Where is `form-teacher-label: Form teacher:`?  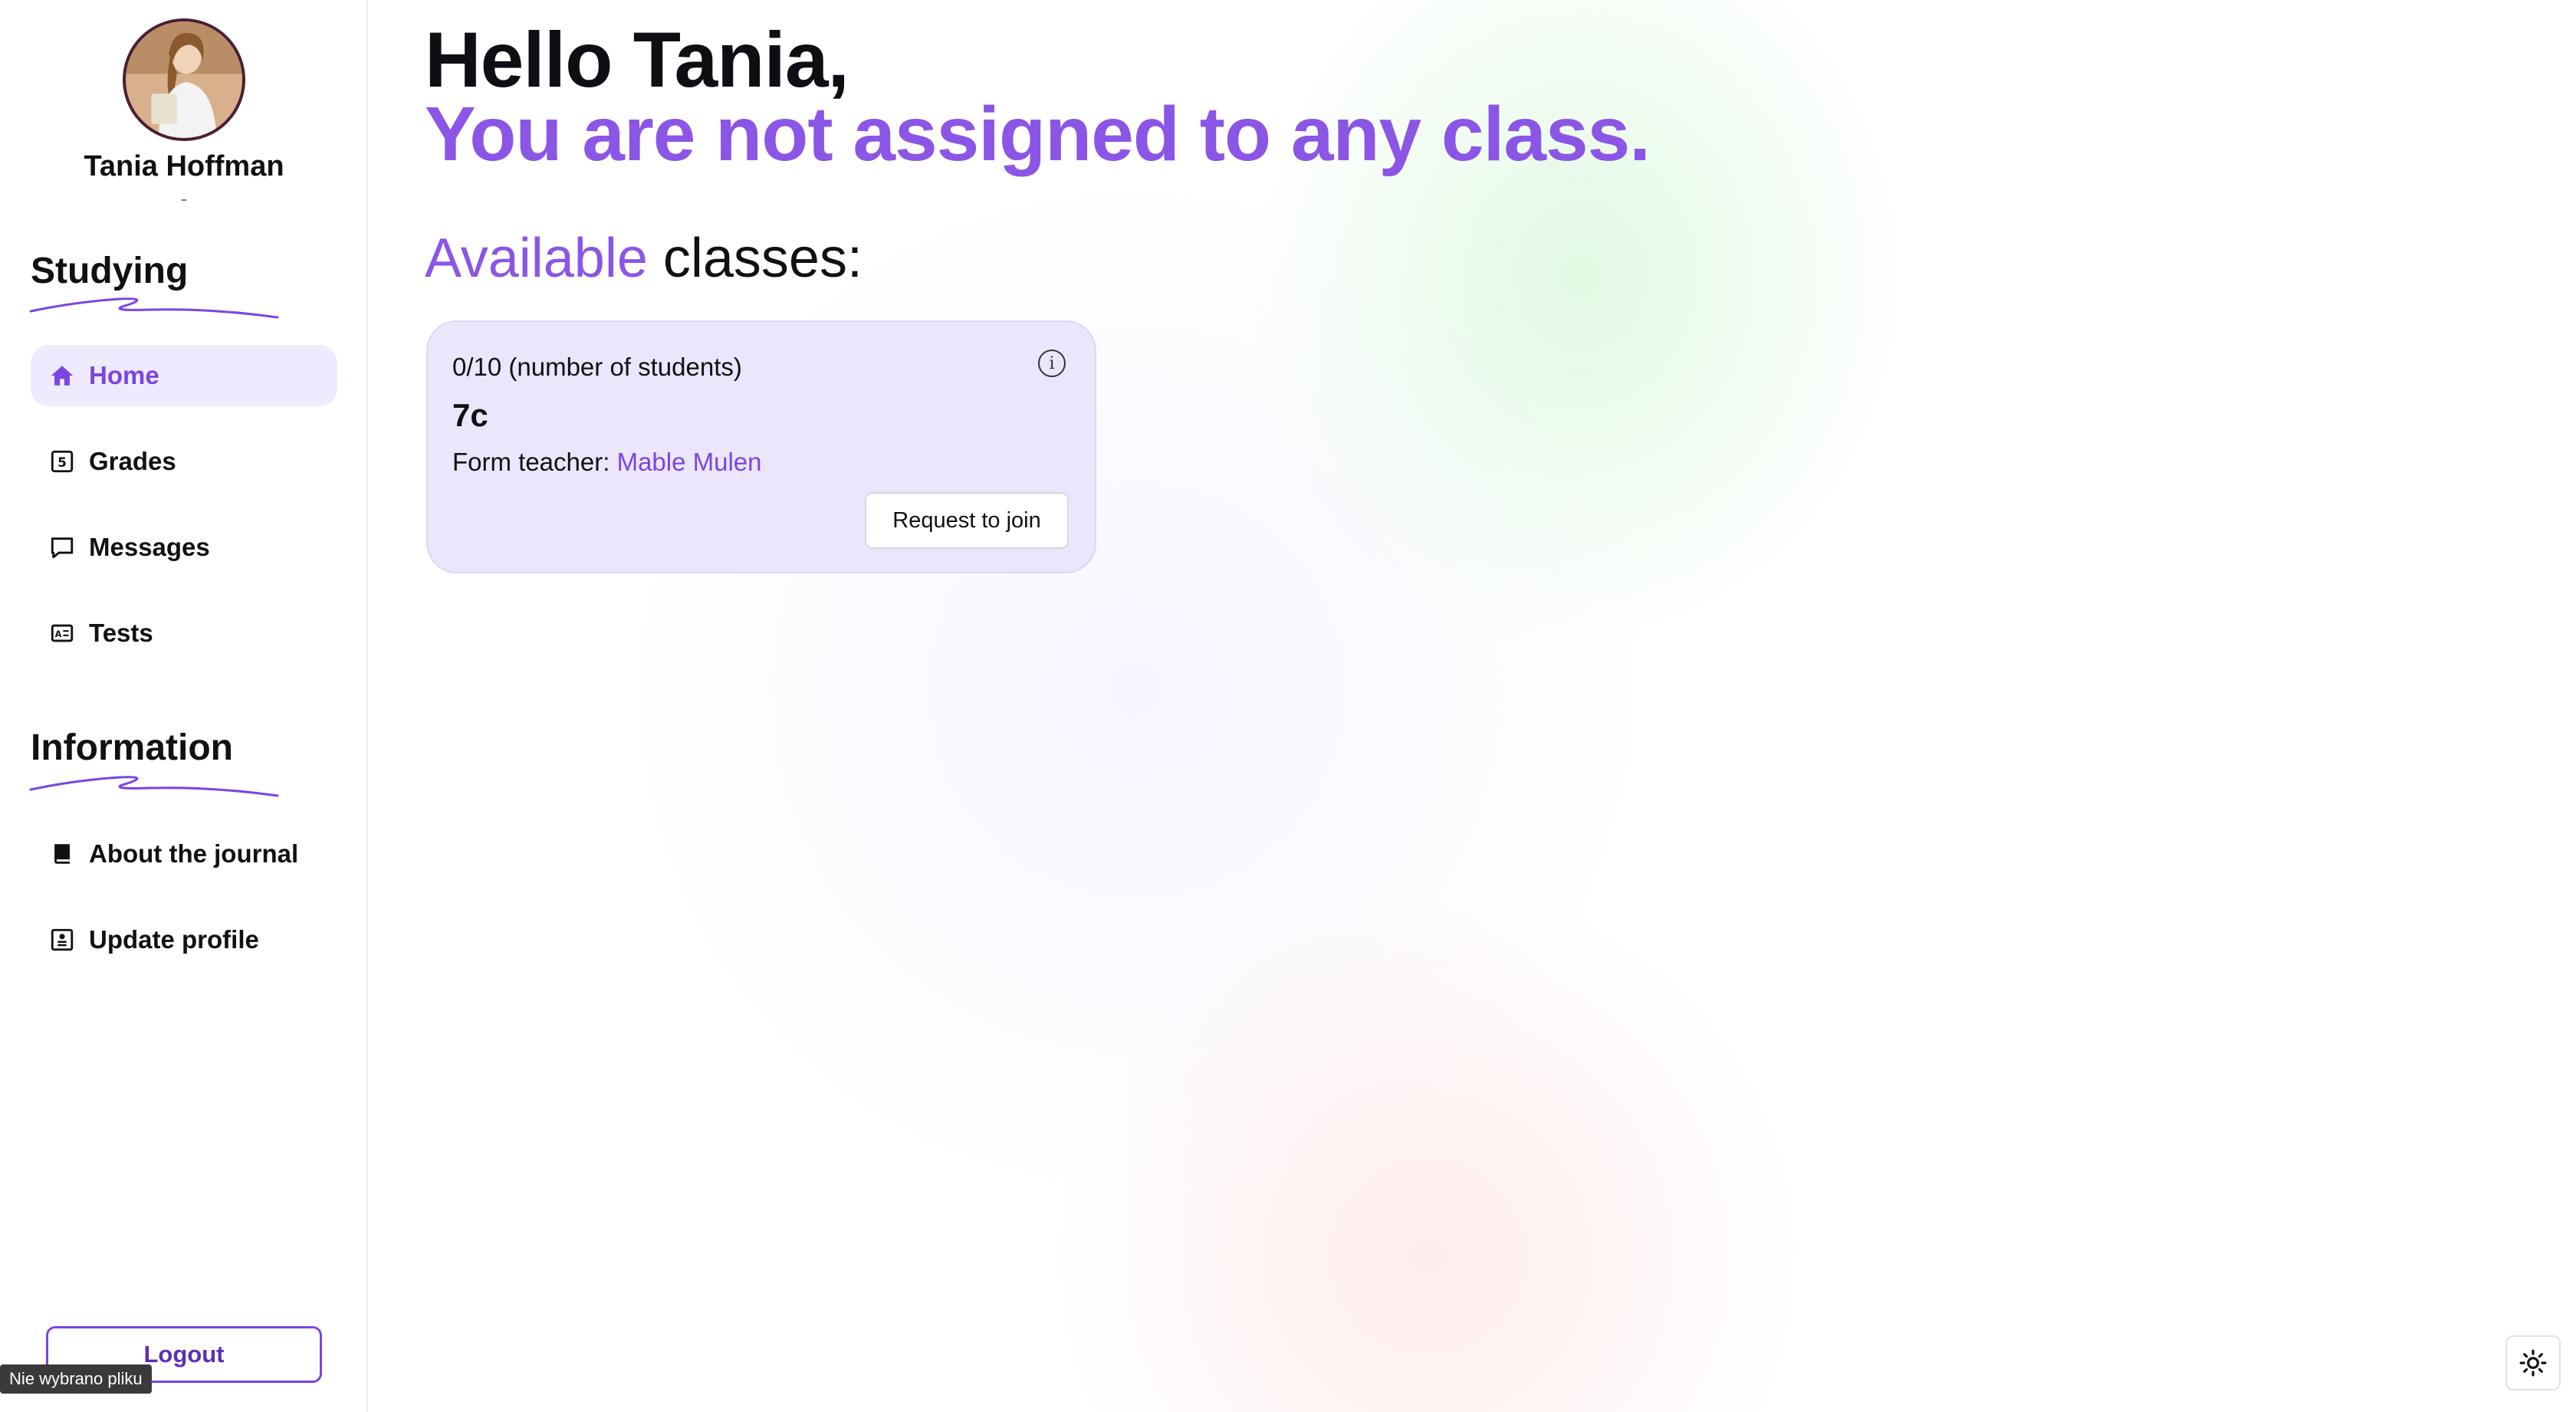
form-teacher-label: Form teacher: is located at coordinates (534, 462).